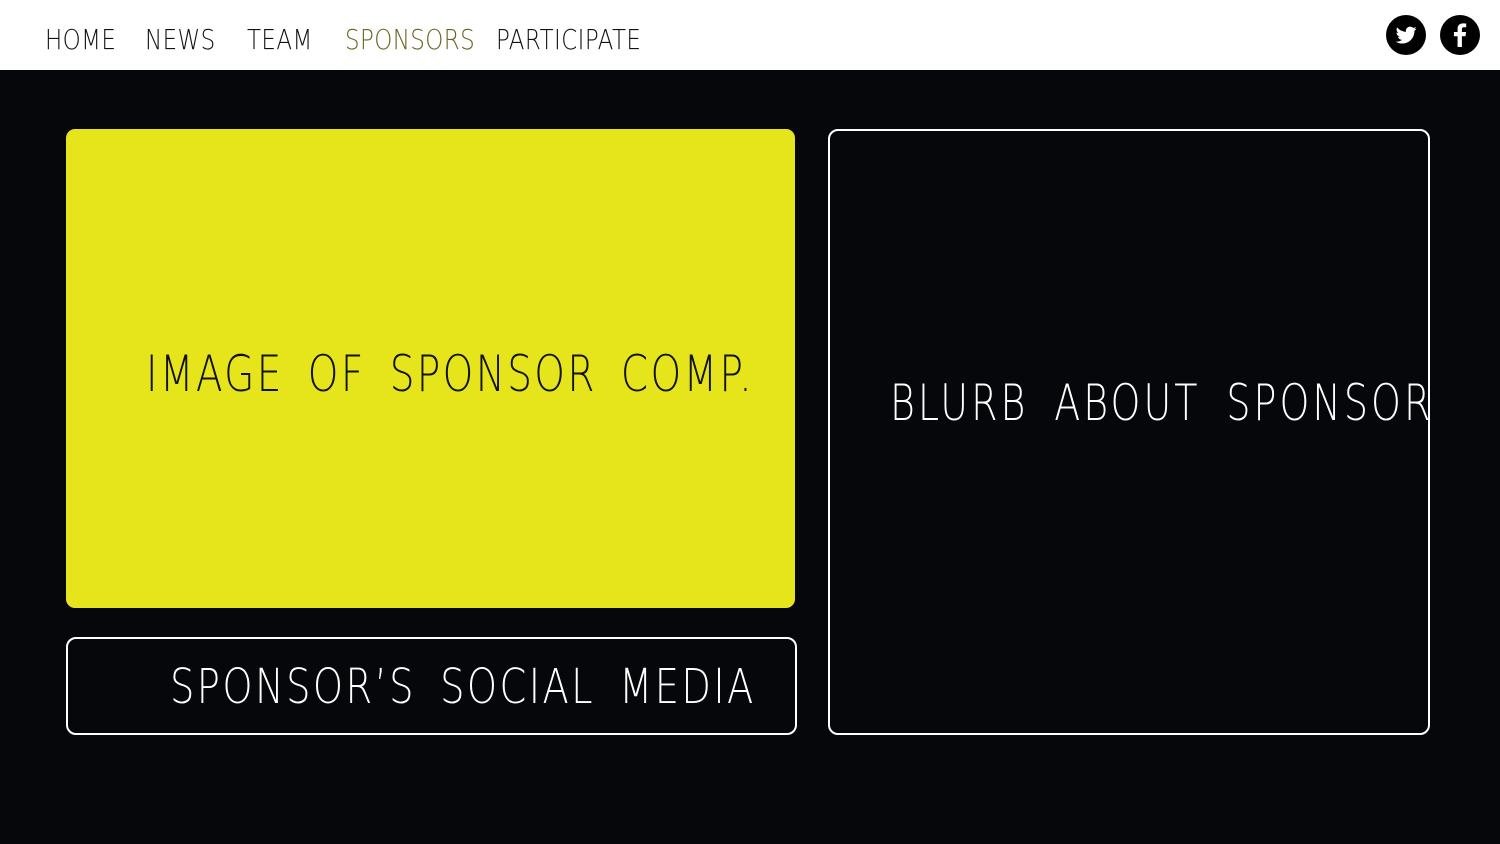  Describe the element at coordinates (568, 40) in the screenshot. I see `nav-link-participate: PARTICIPATE` at that location.